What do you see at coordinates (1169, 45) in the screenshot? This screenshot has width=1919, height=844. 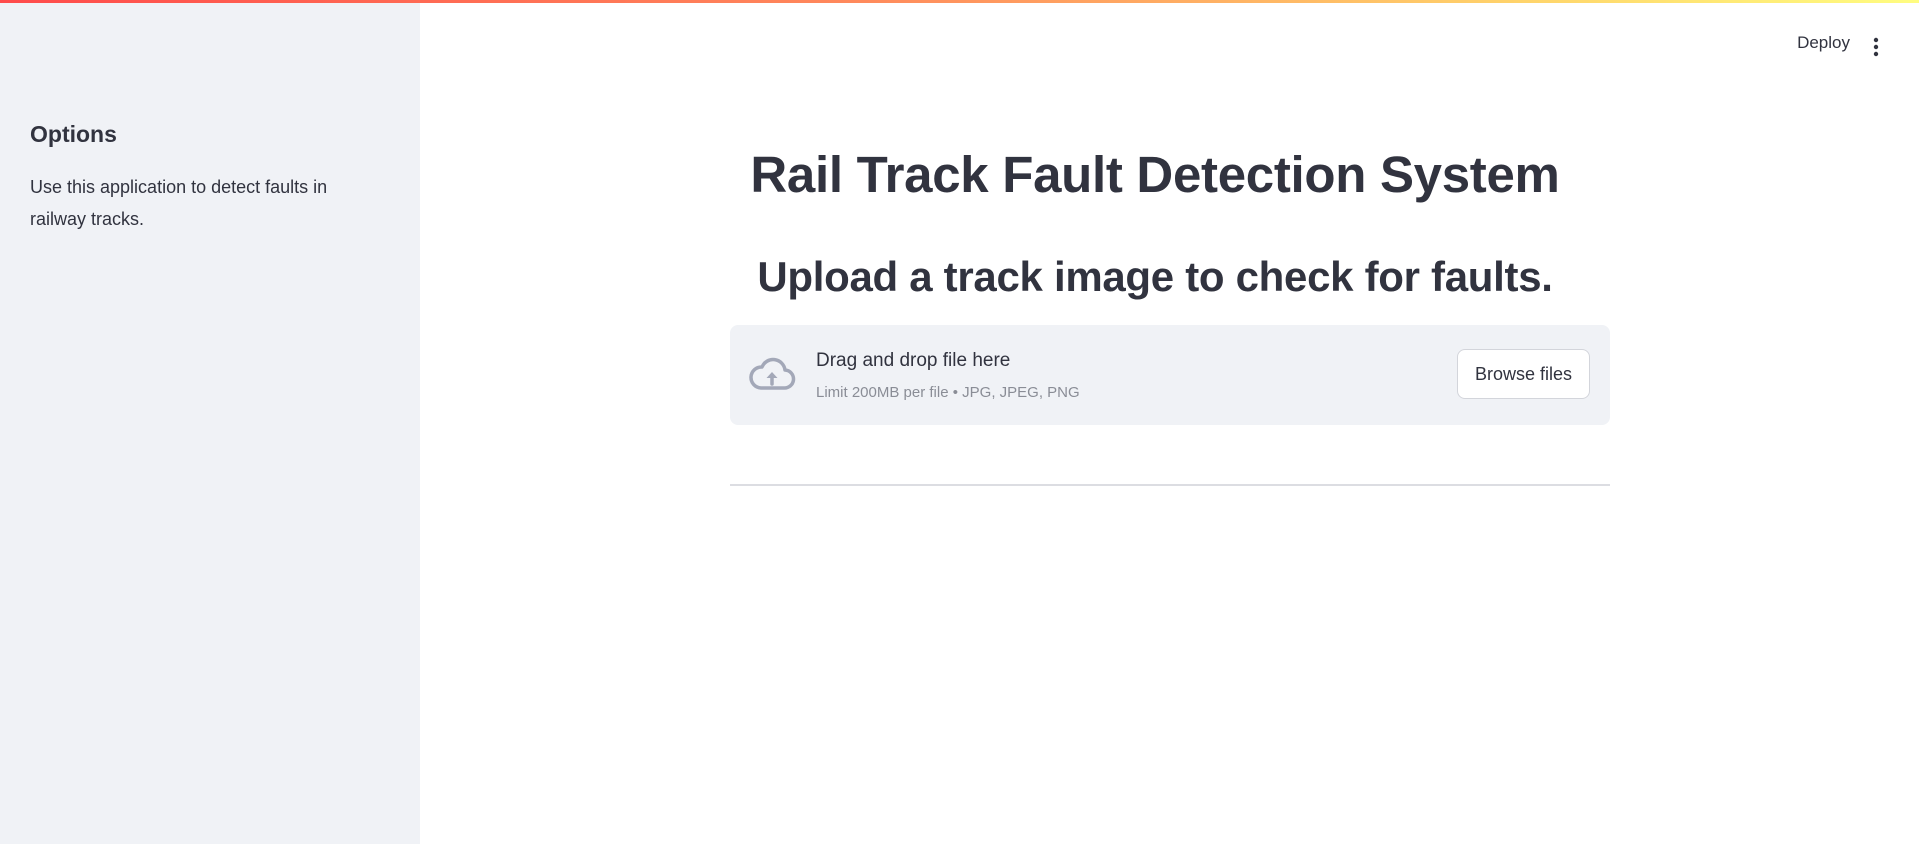 I see `app-header: Deploy` at bounding box center [1169, 45].